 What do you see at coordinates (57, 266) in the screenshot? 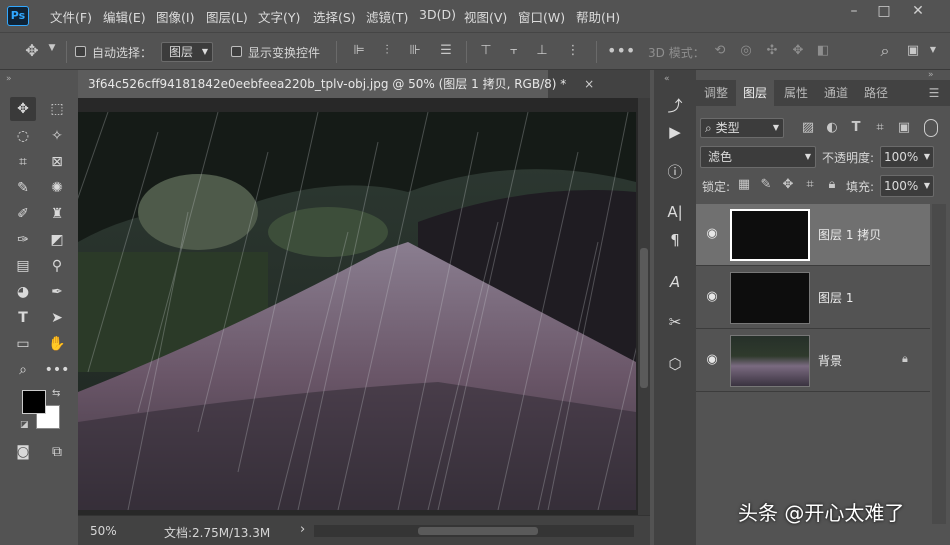
I see `blur-tool: ⚲` at bounding box center [57, 266].